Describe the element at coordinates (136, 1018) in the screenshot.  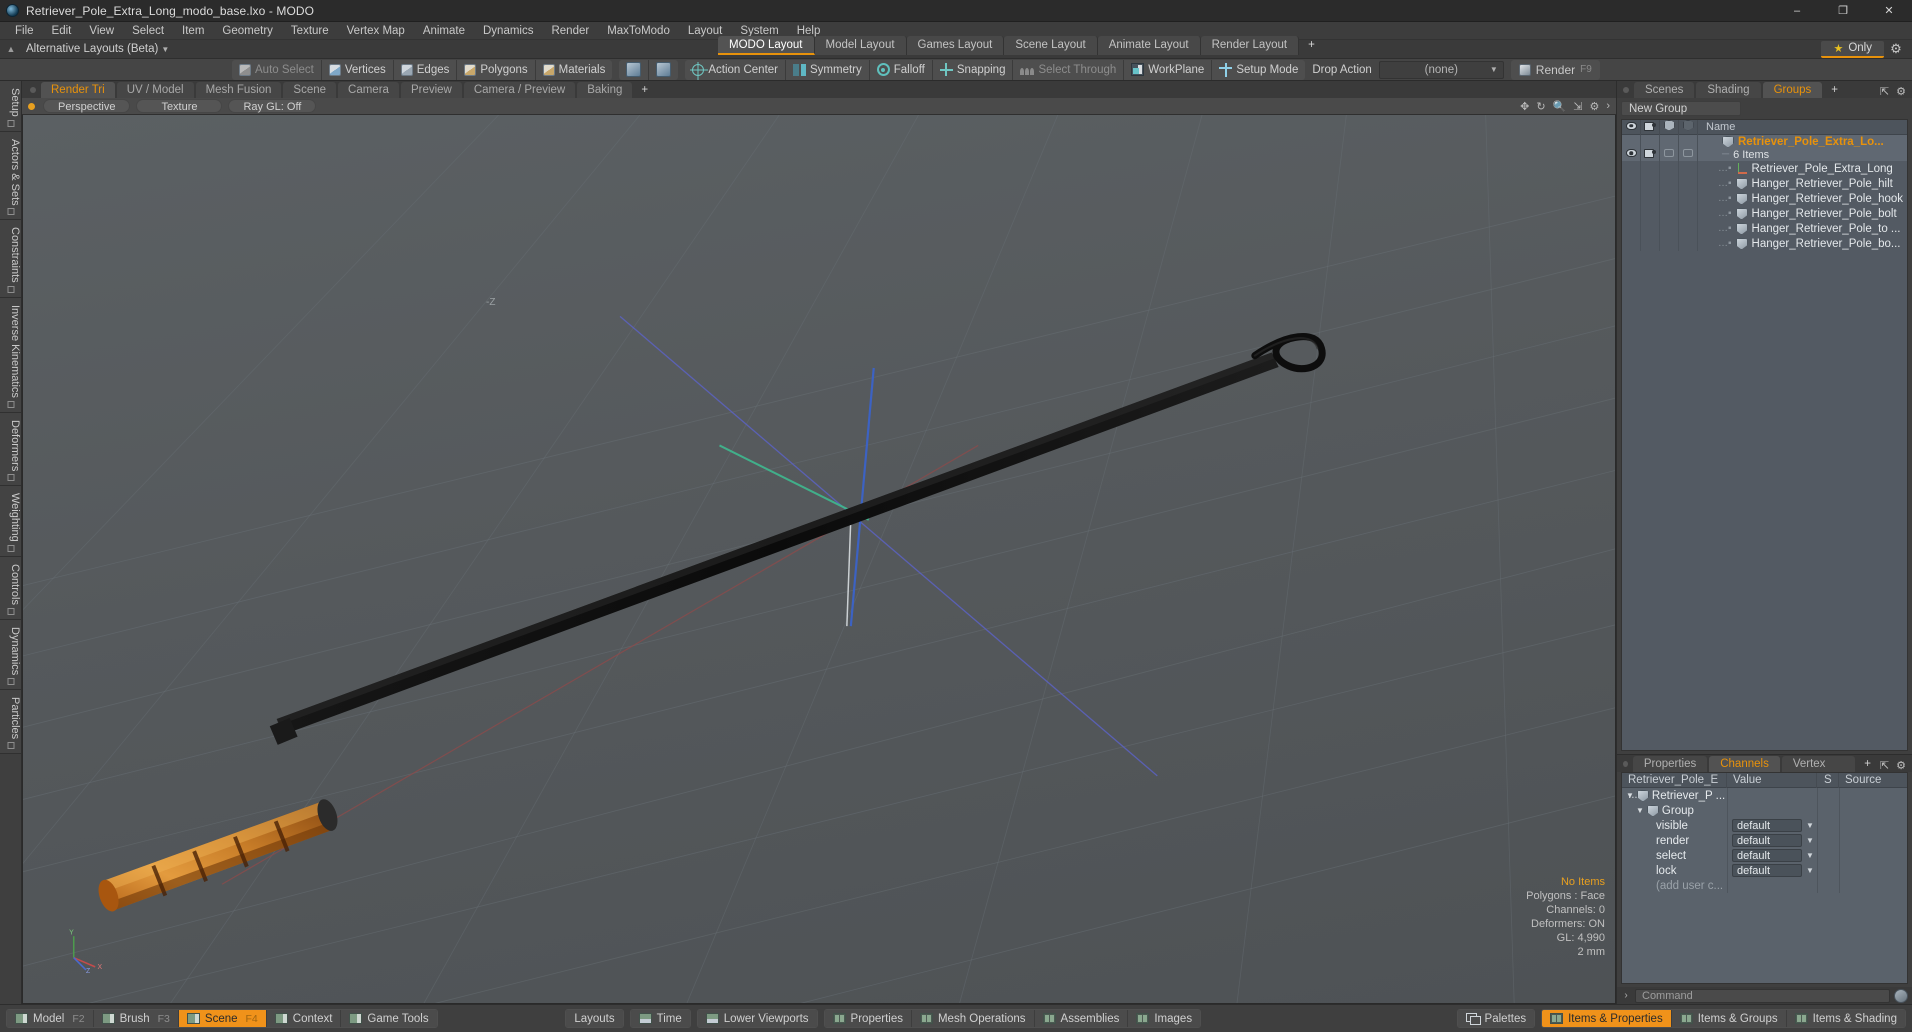
I see `mode-brush-button: Brush F3` at that location.